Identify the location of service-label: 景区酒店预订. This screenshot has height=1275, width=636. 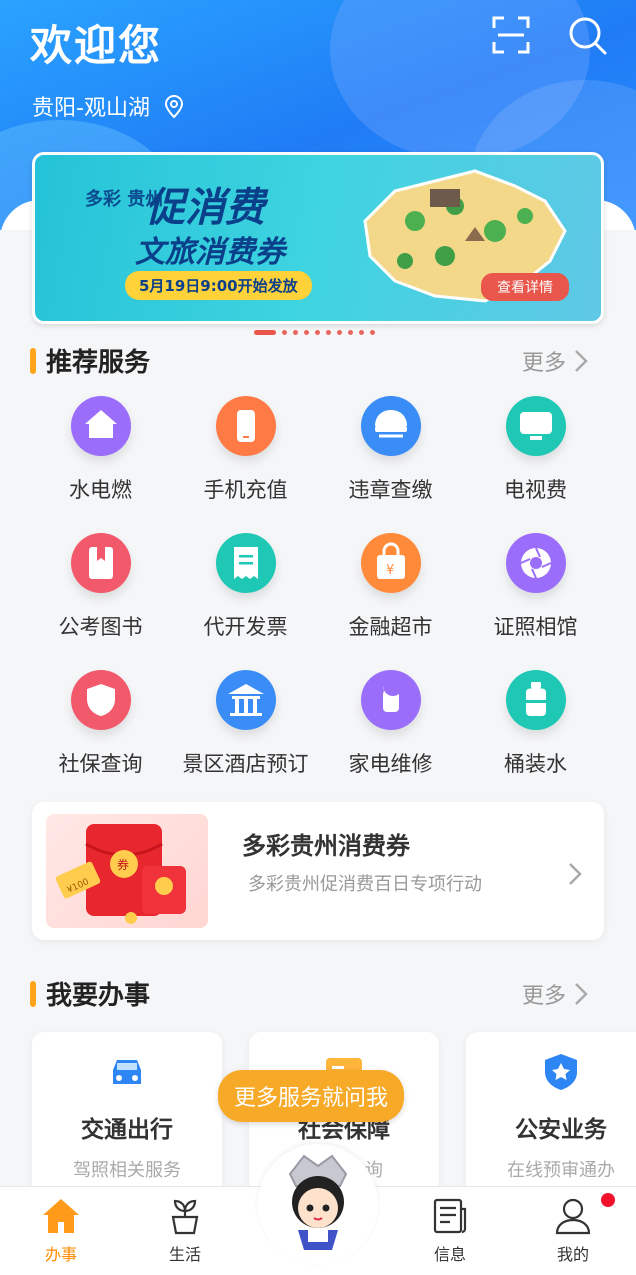
(245, 764).